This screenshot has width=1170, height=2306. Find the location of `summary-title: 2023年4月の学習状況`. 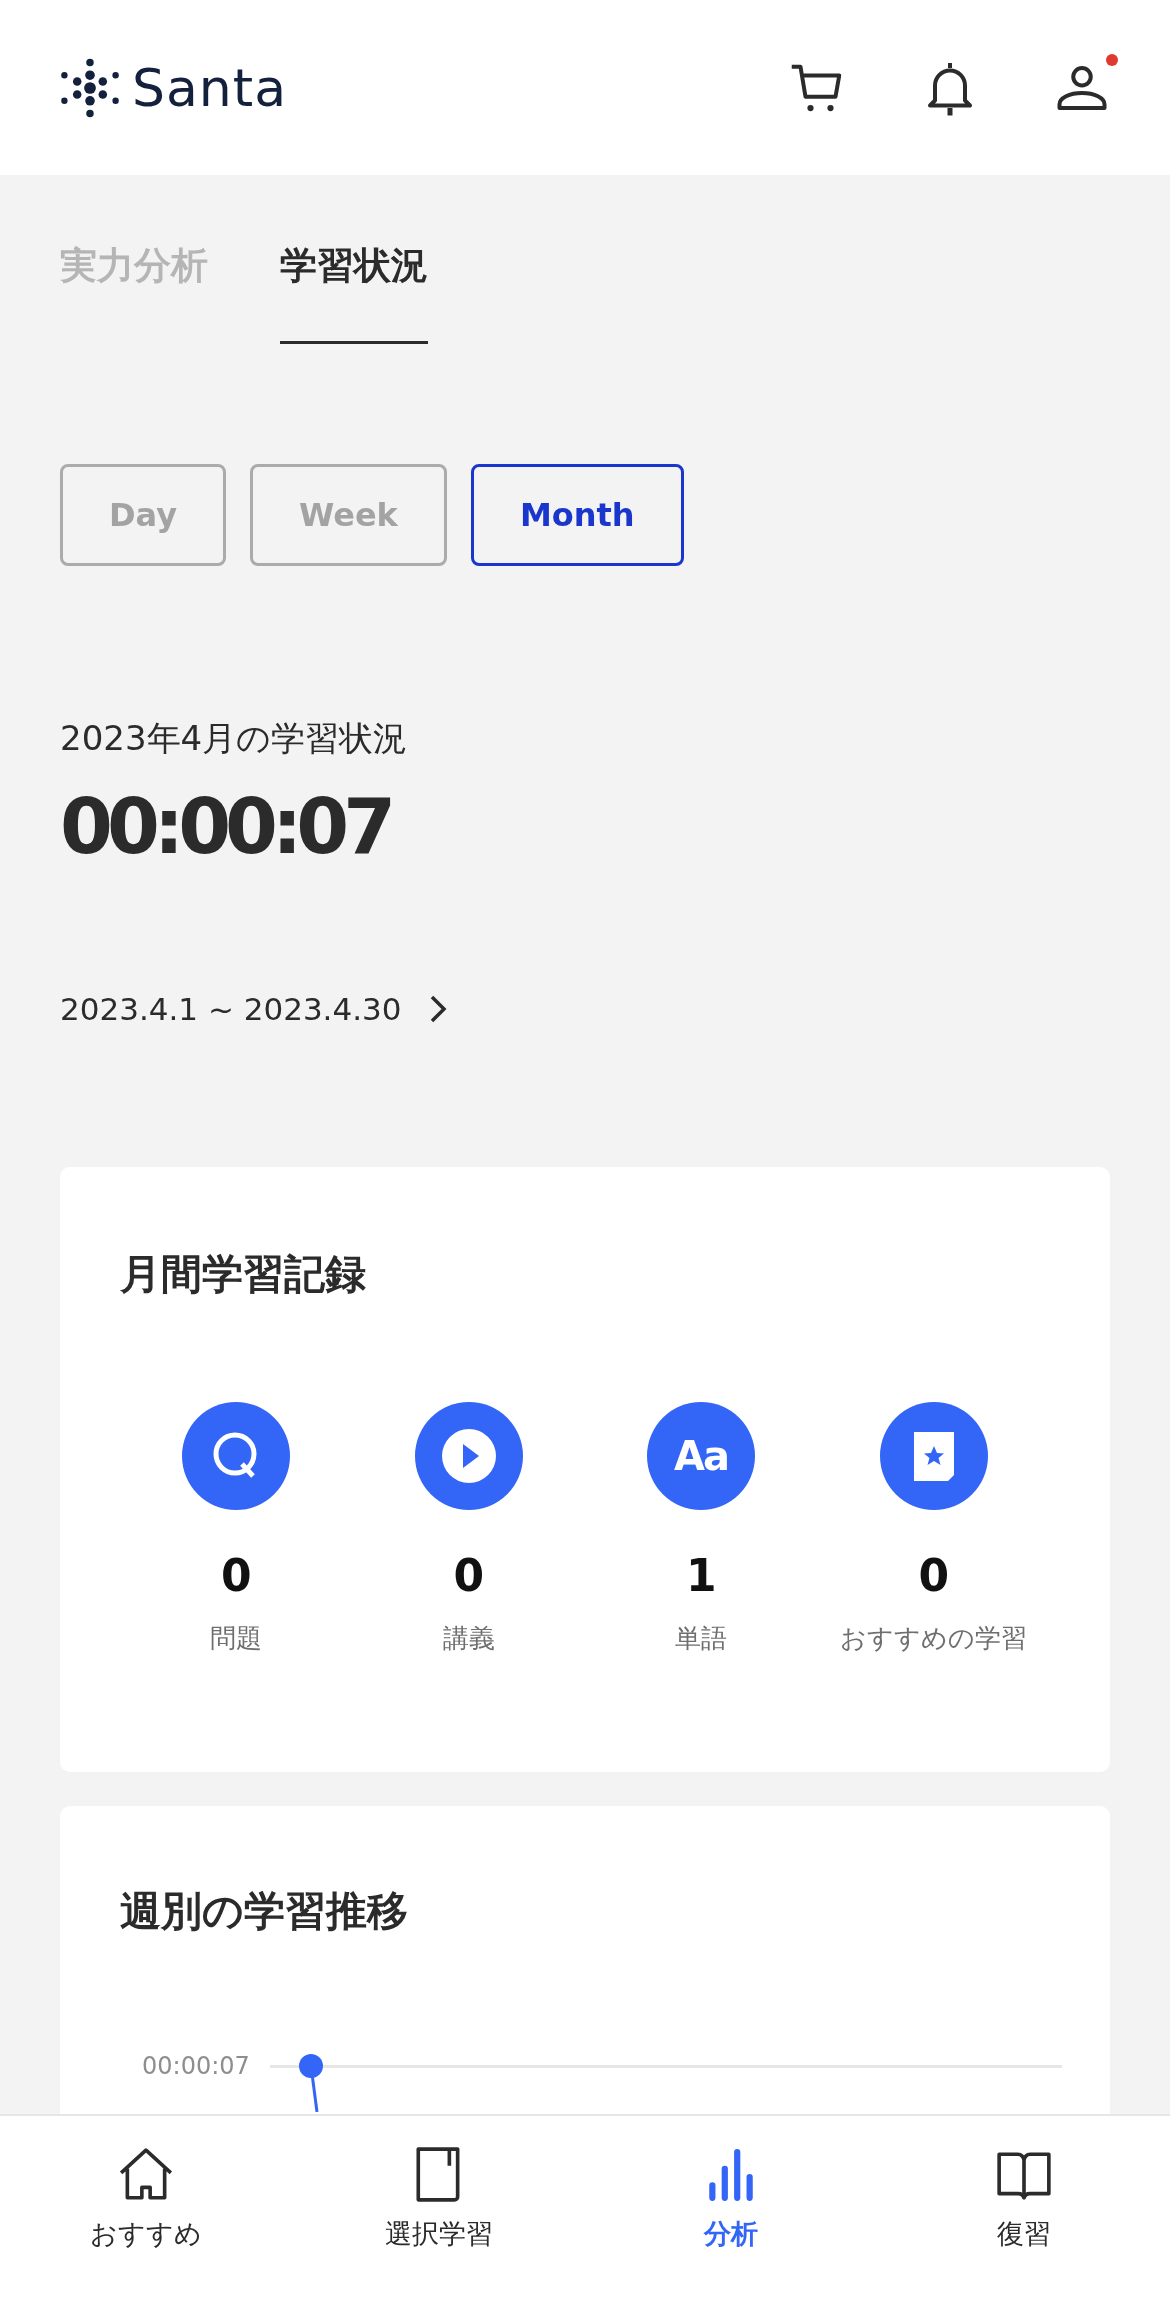

summary-title: 2023年4月の学習状況 is located at coordinates (234, 738).